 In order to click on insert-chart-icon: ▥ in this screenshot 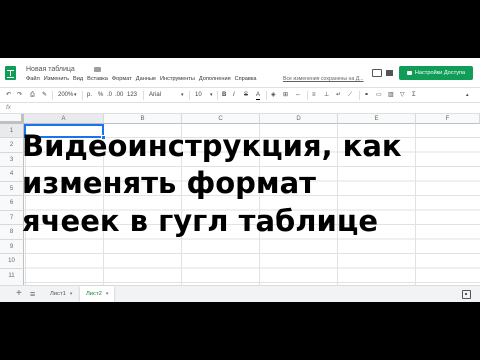, I will do `click(391, 95)`.